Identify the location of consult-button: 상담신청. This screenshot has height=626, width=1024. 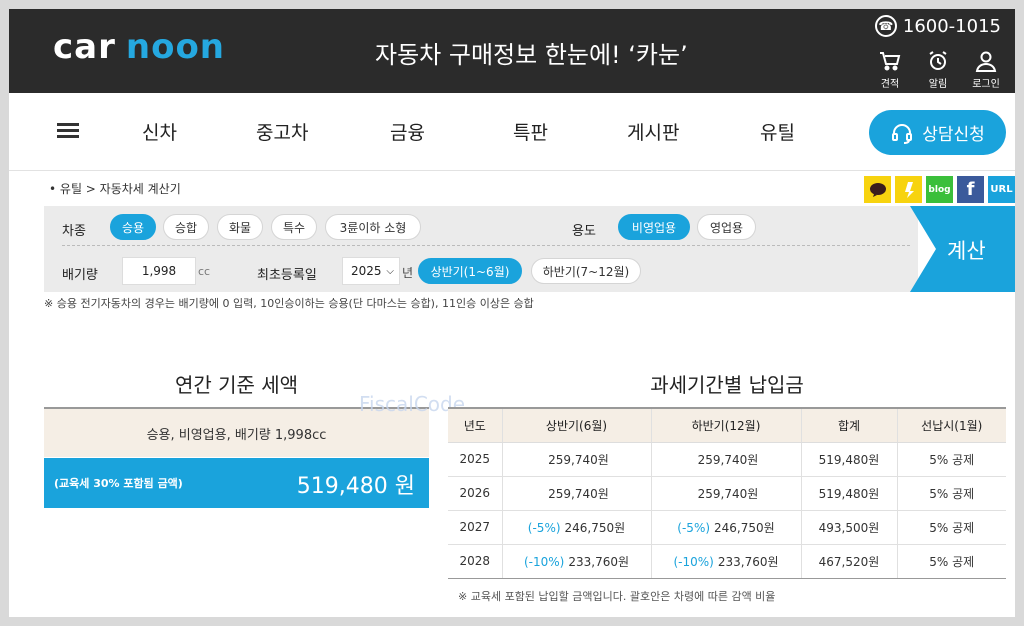
(937, 132).